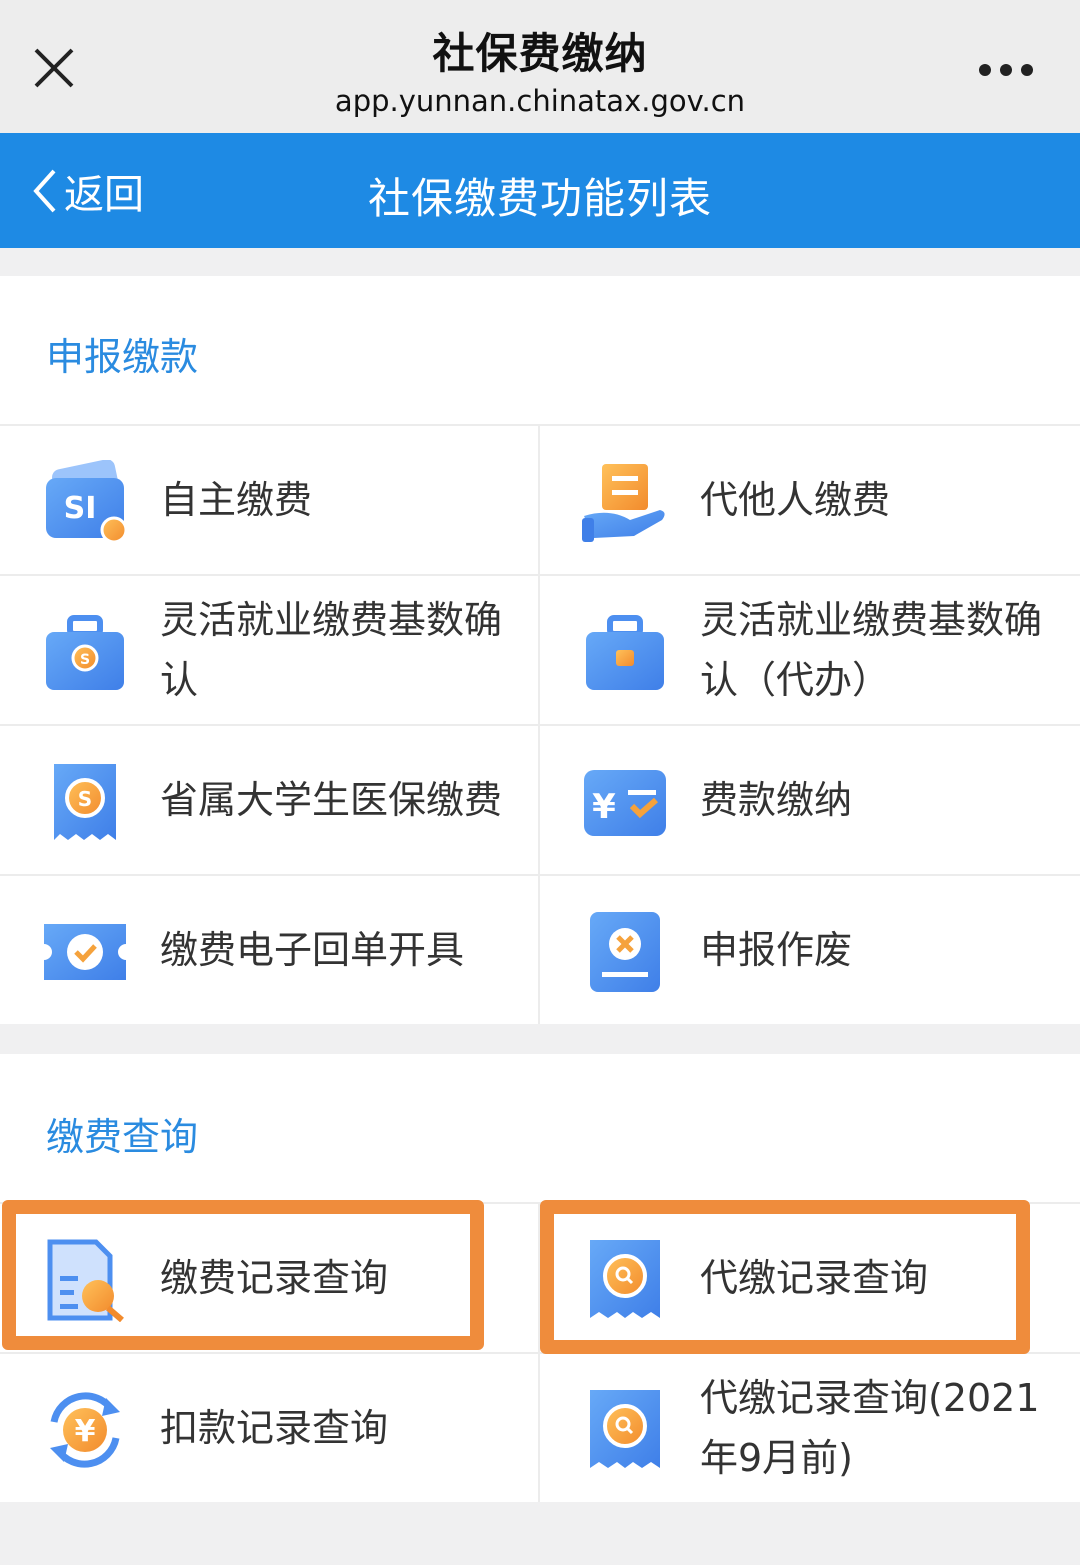  I want to click on item-pay-for-others: 代他人缴费, so click(810, 500).